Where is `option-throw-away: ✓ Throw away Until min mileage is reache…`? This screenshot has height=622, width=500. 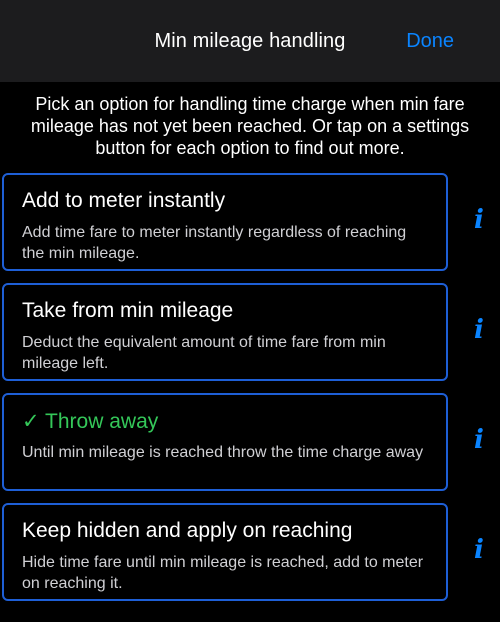
option-throw-away: ✓ Throw away Until min mileage is reache… is located at coordinates (225, 442).